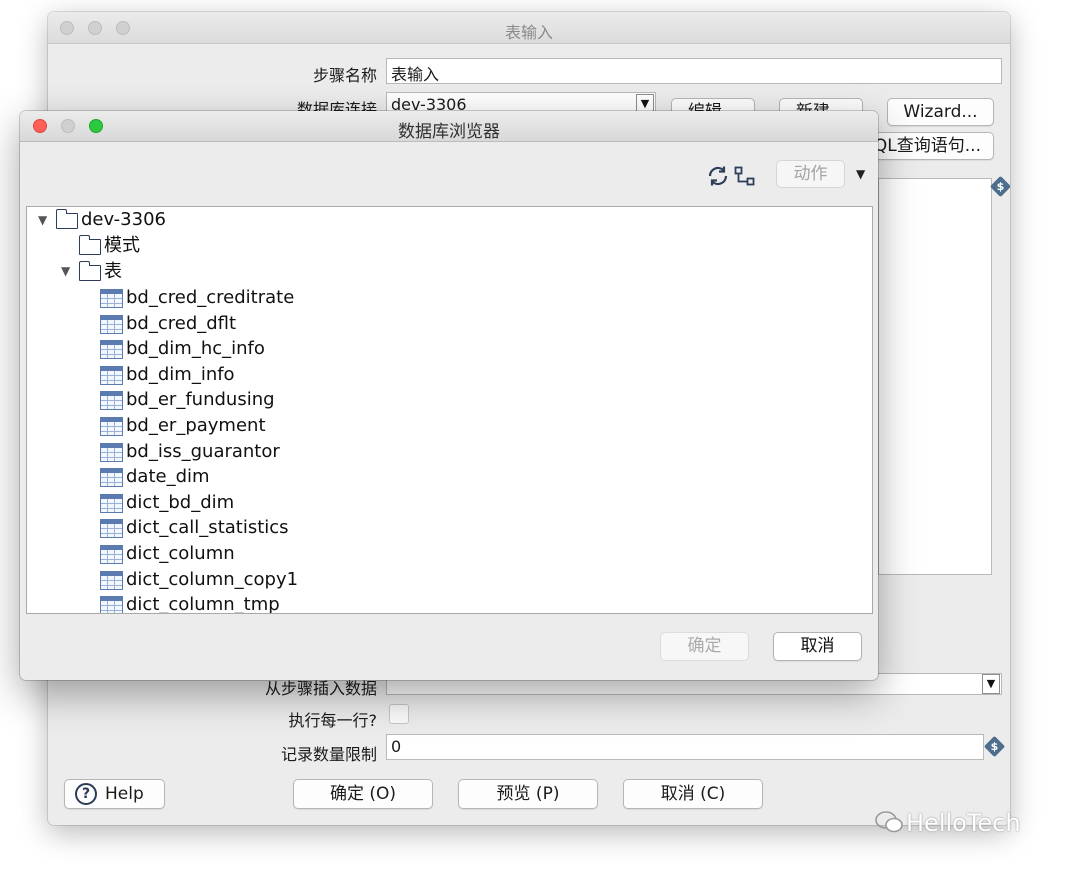 The image size is (1080, 870). I want to click on tree-root-node: dev-3306, so click(123, 220).